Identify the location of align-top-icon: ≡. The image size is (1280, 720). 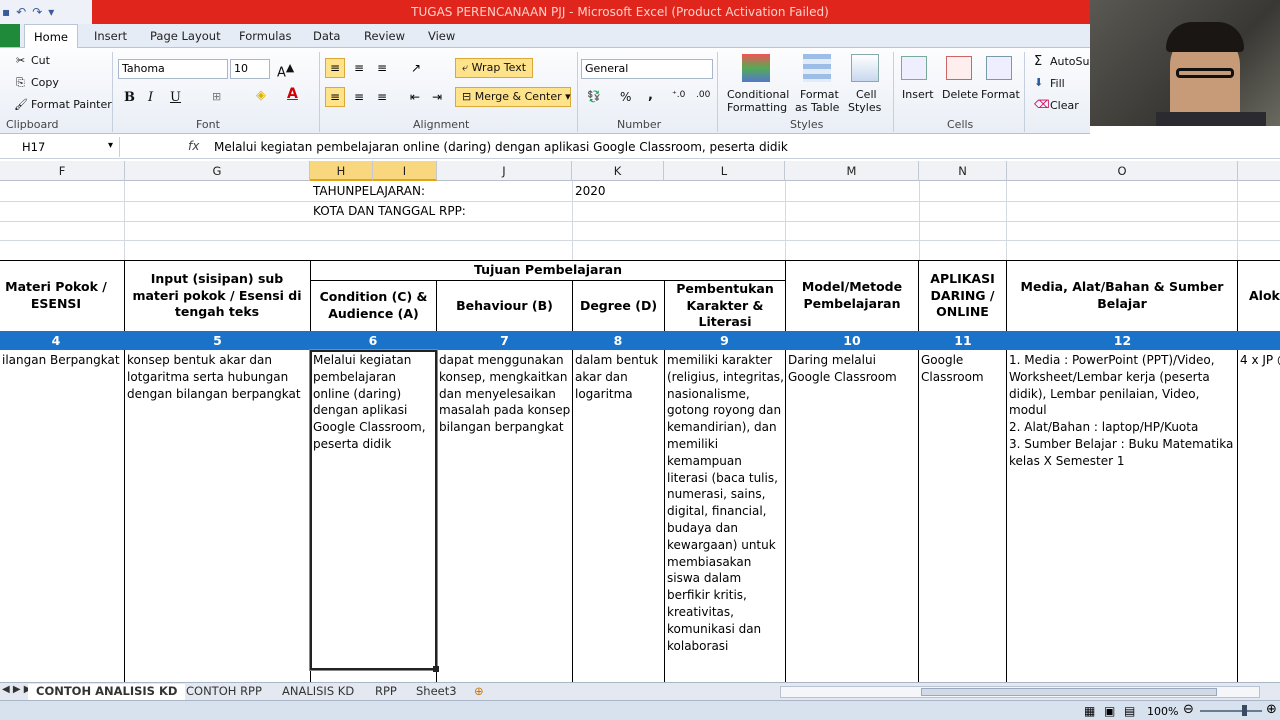
(335, 68).